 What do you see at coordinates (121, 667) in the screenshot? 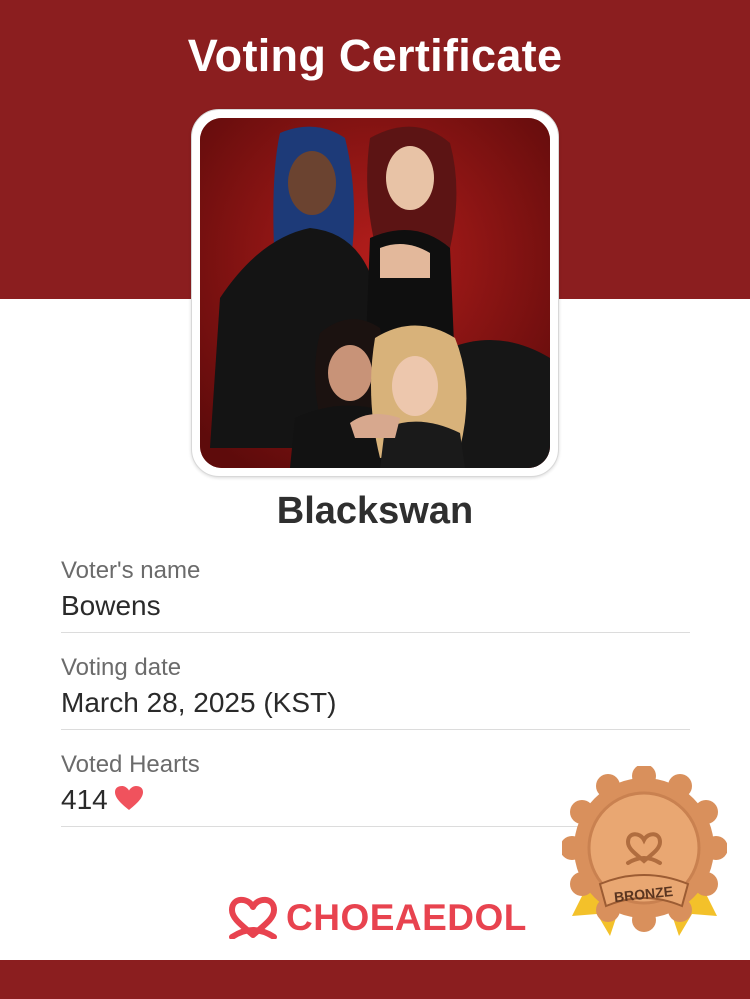
I see `voting-date-label: Voting date` at bounding box center [121, 667].